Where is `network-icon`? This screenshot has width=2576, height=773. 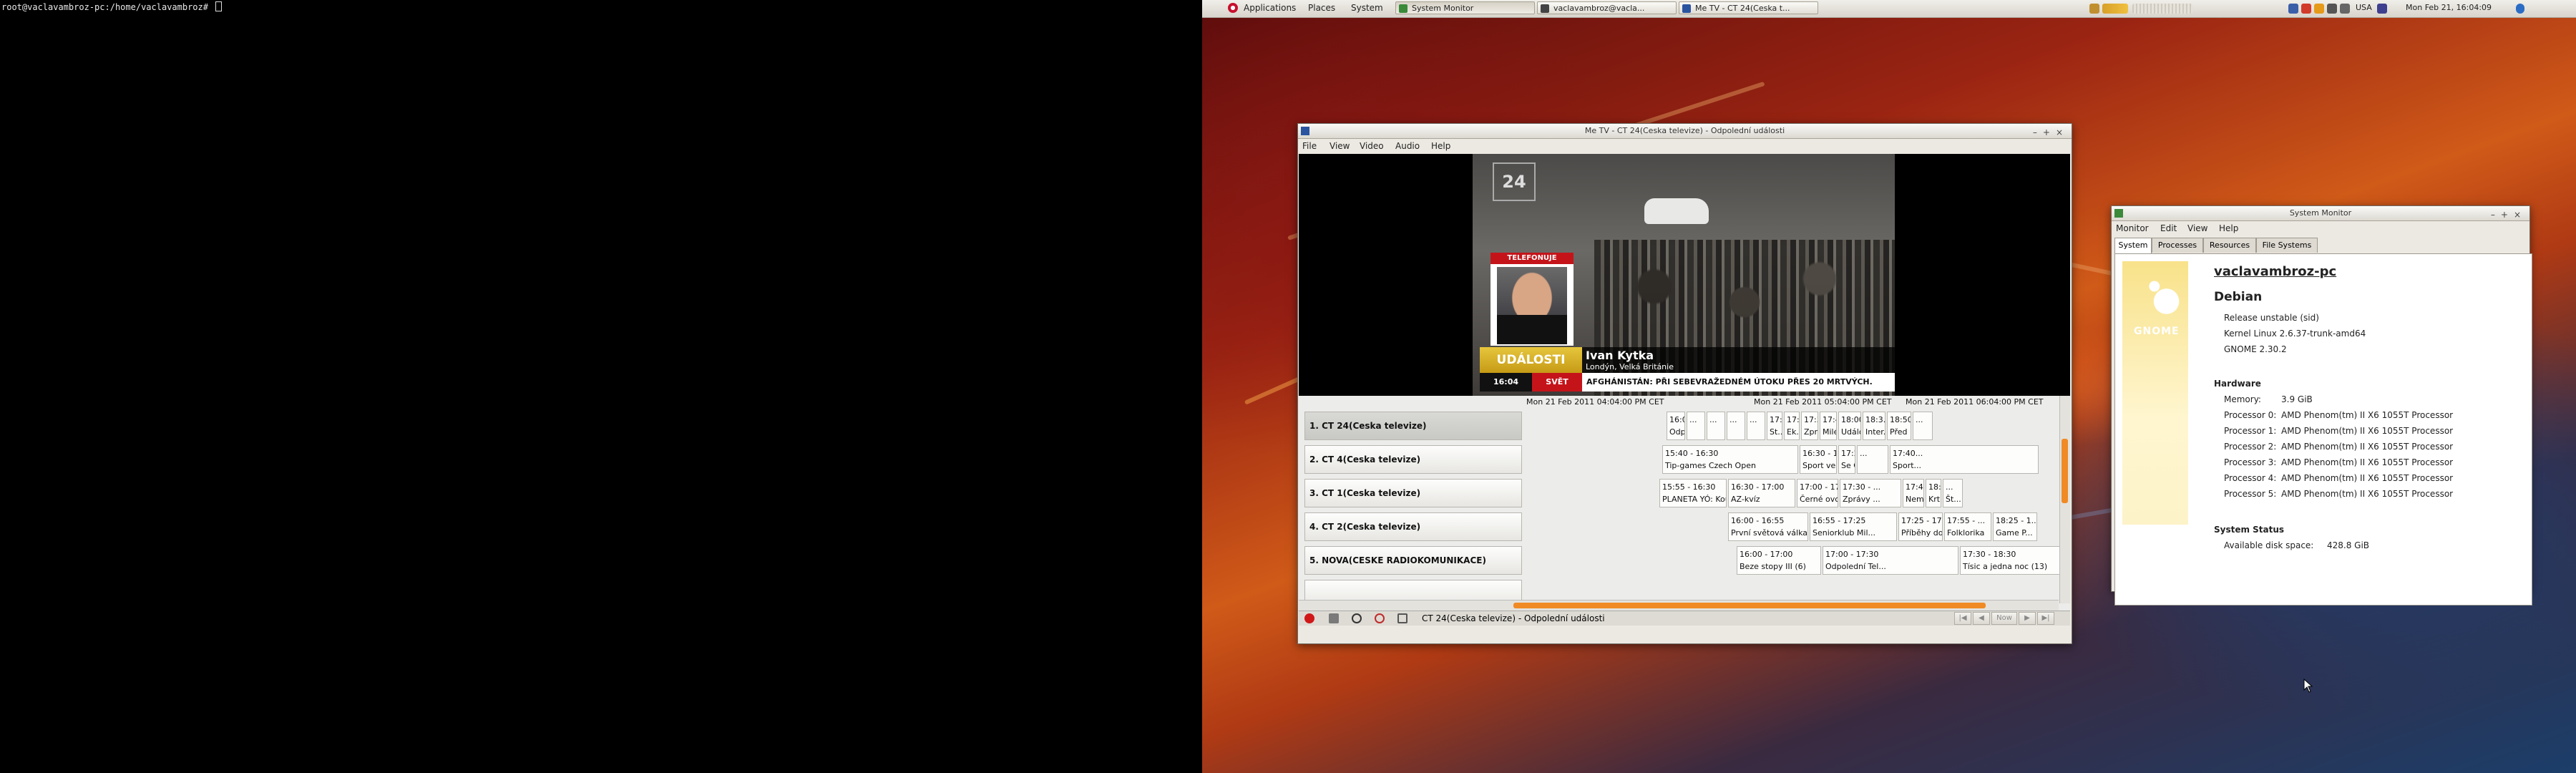
network-icon is located at coordinates (2293, 9).